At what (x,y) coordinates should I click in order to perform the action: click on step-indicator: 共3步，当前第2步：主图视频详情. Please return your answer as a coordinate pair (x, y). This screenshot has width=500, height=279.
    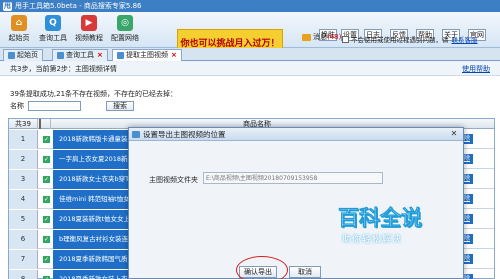
    Looking at the image, I should click on (63, 69).